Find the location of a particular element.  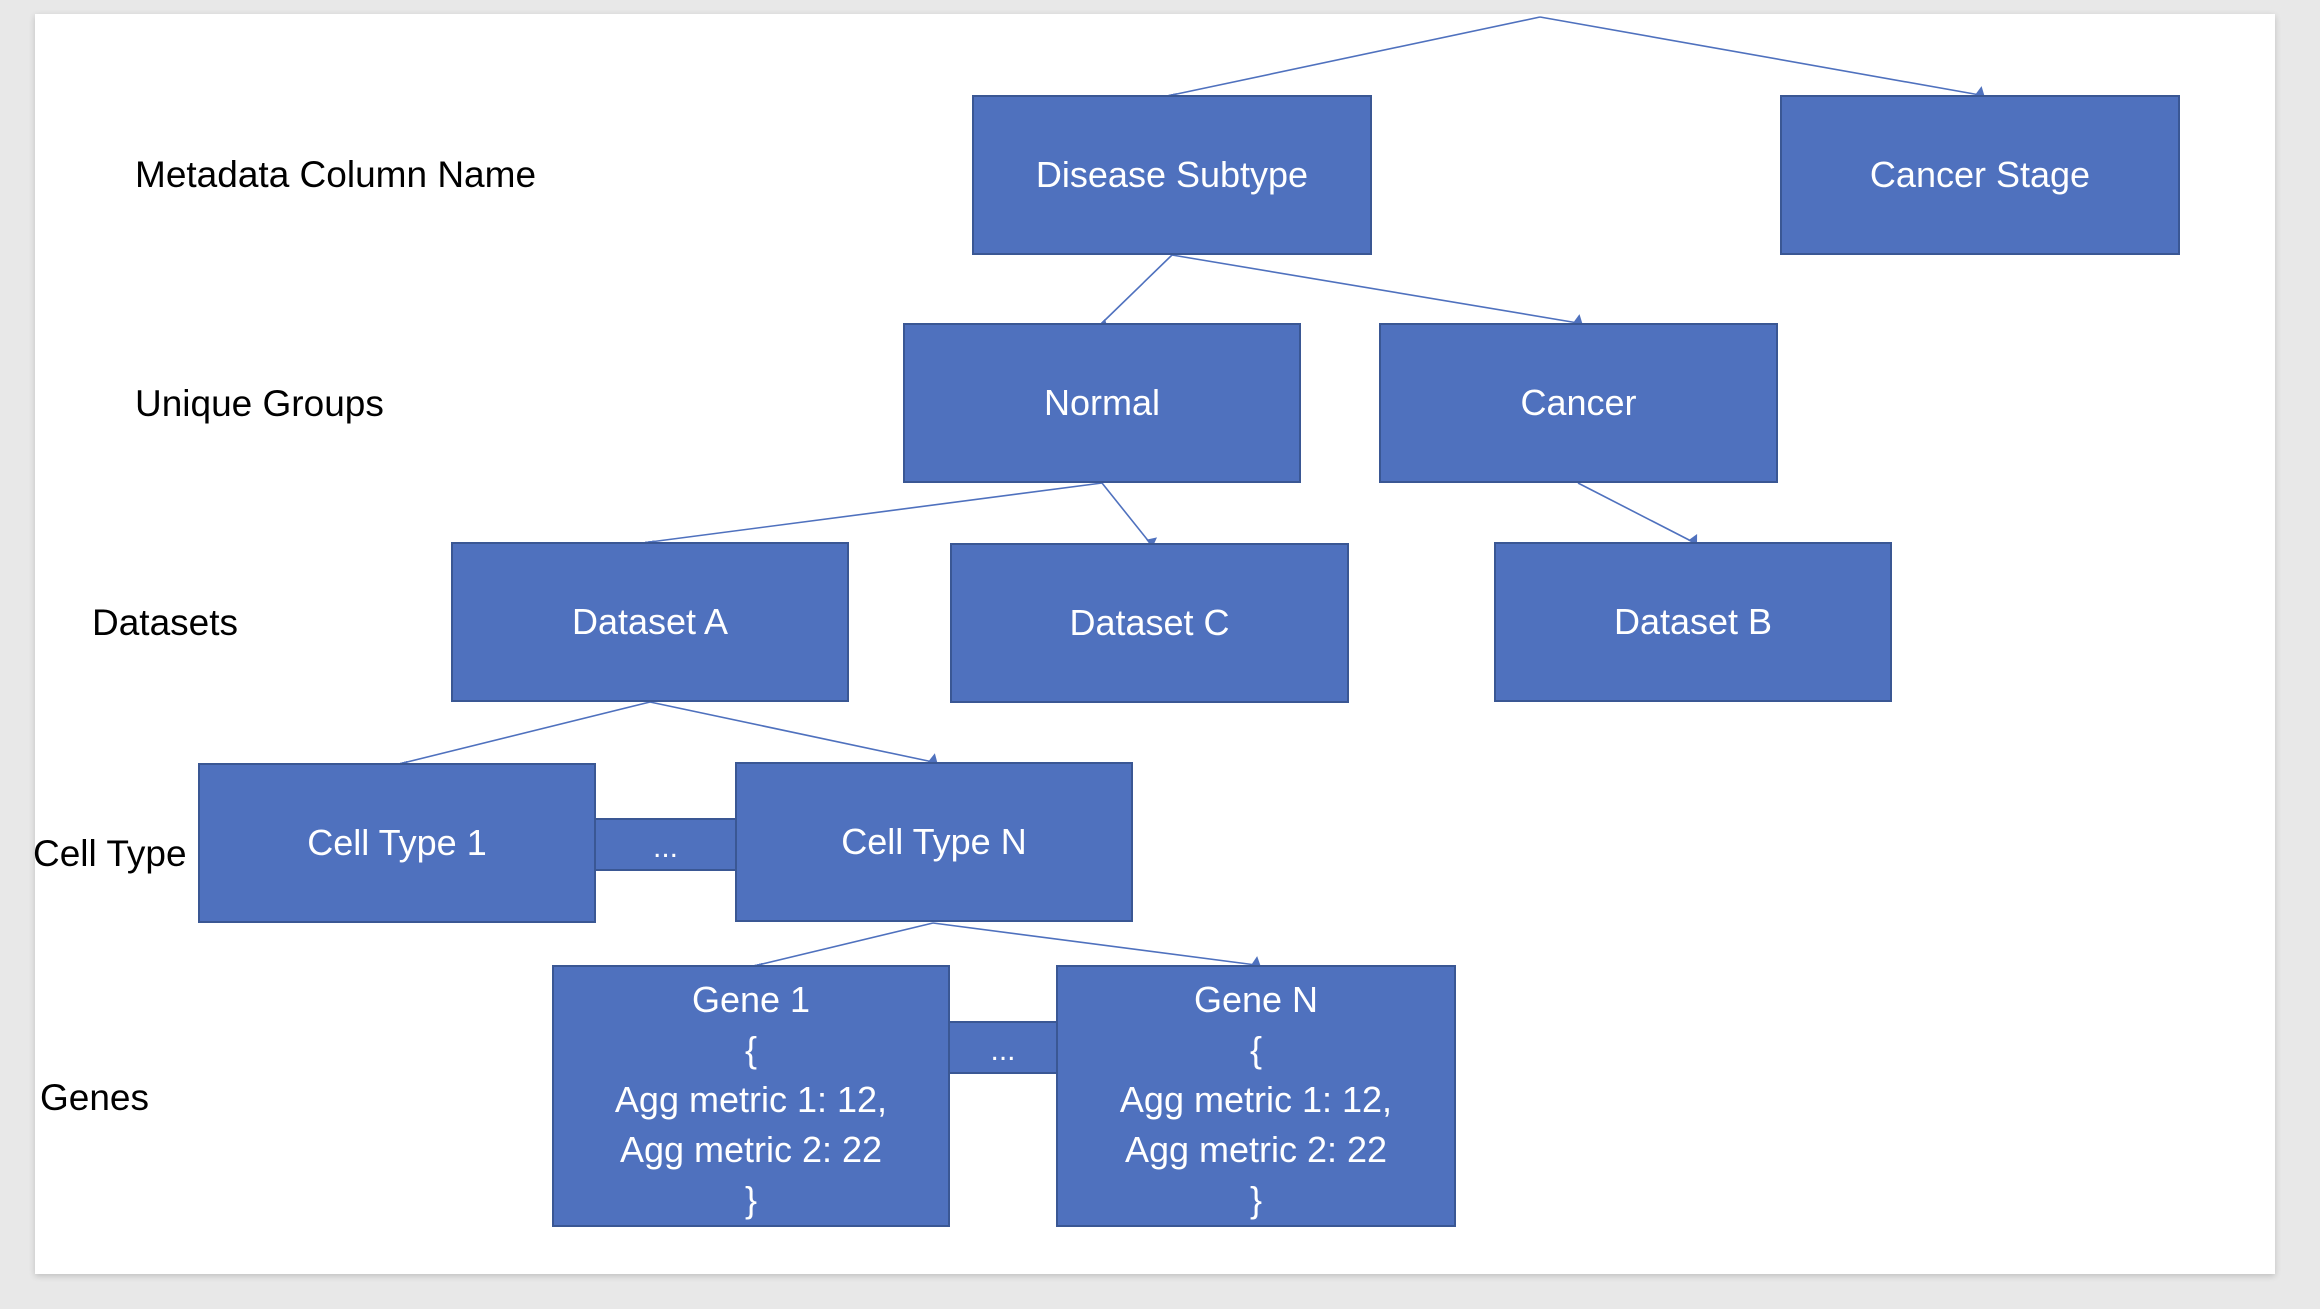

node-label: Cell Type 1 is located at coordinates (397, 842).